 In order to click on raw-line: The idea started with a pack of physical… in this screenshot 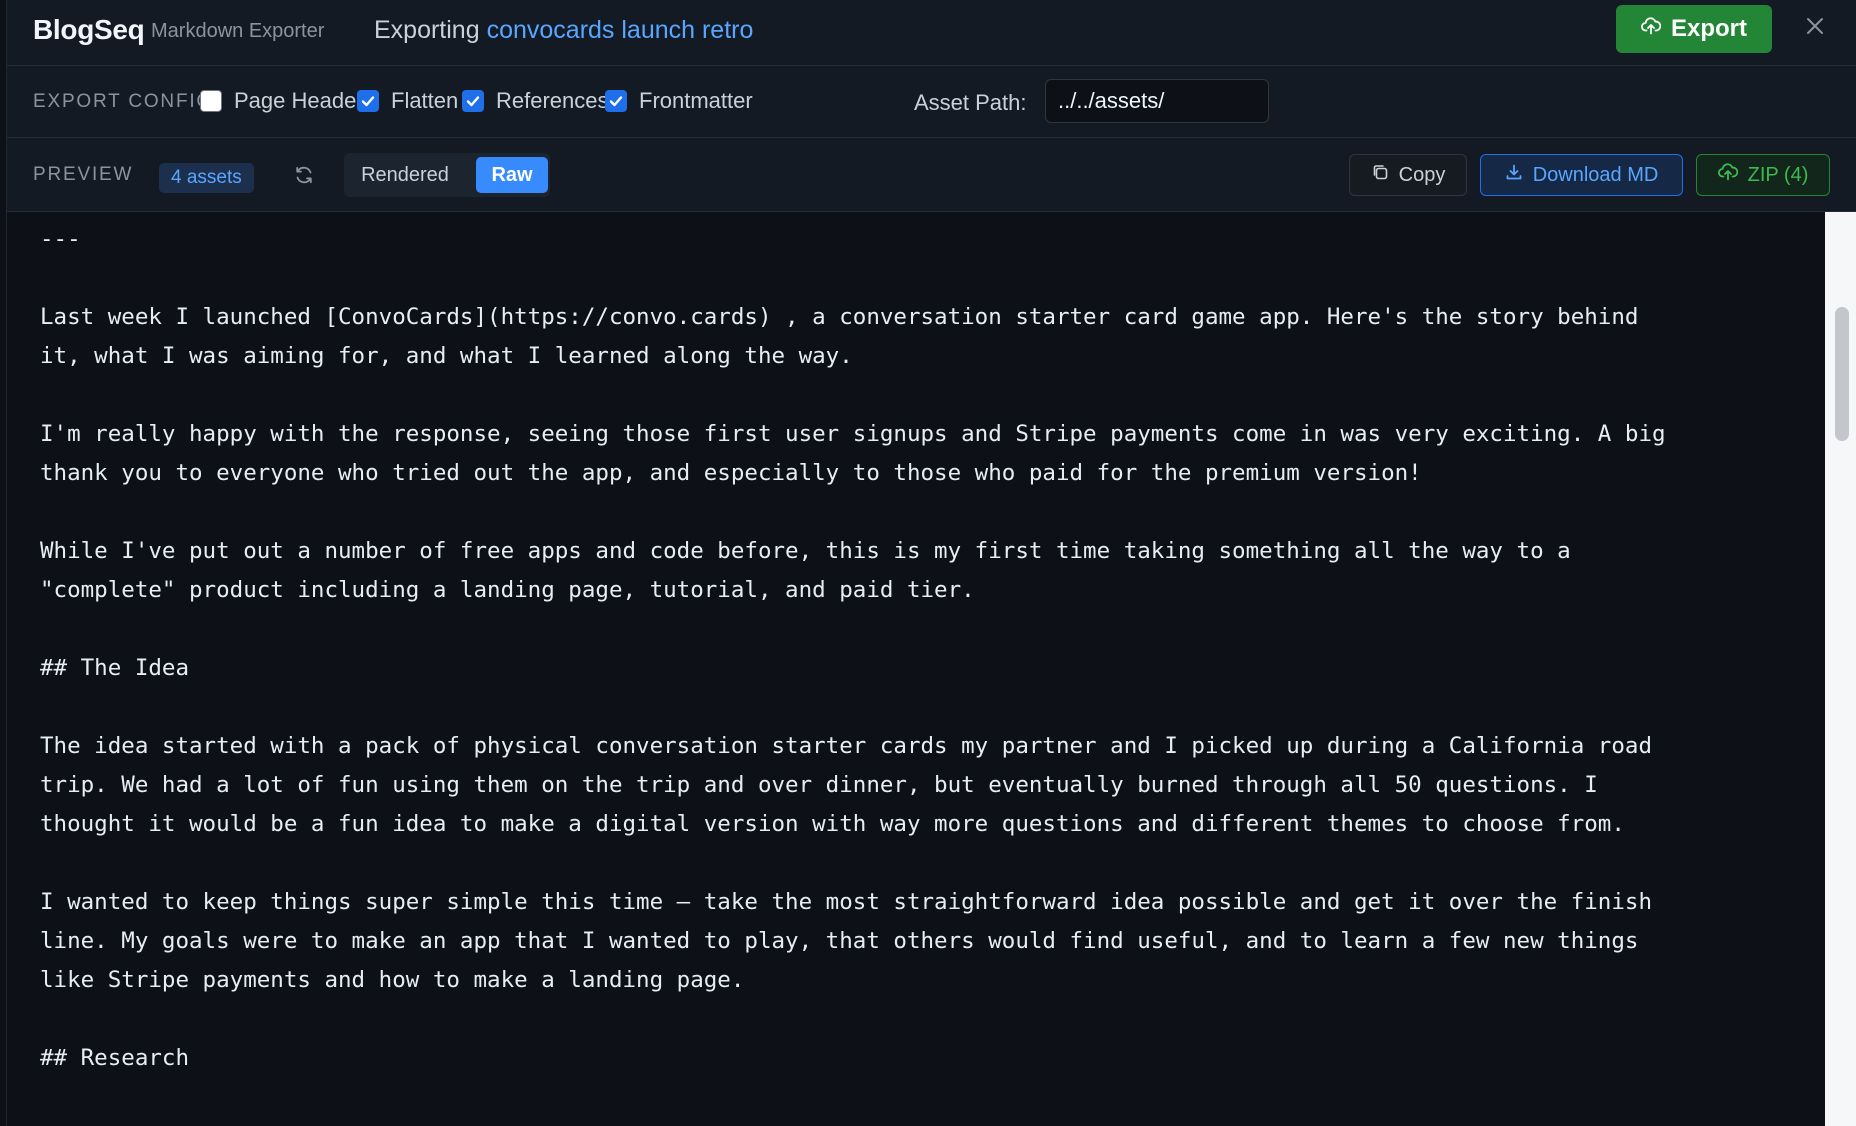, I will do `click(846, 746)`.